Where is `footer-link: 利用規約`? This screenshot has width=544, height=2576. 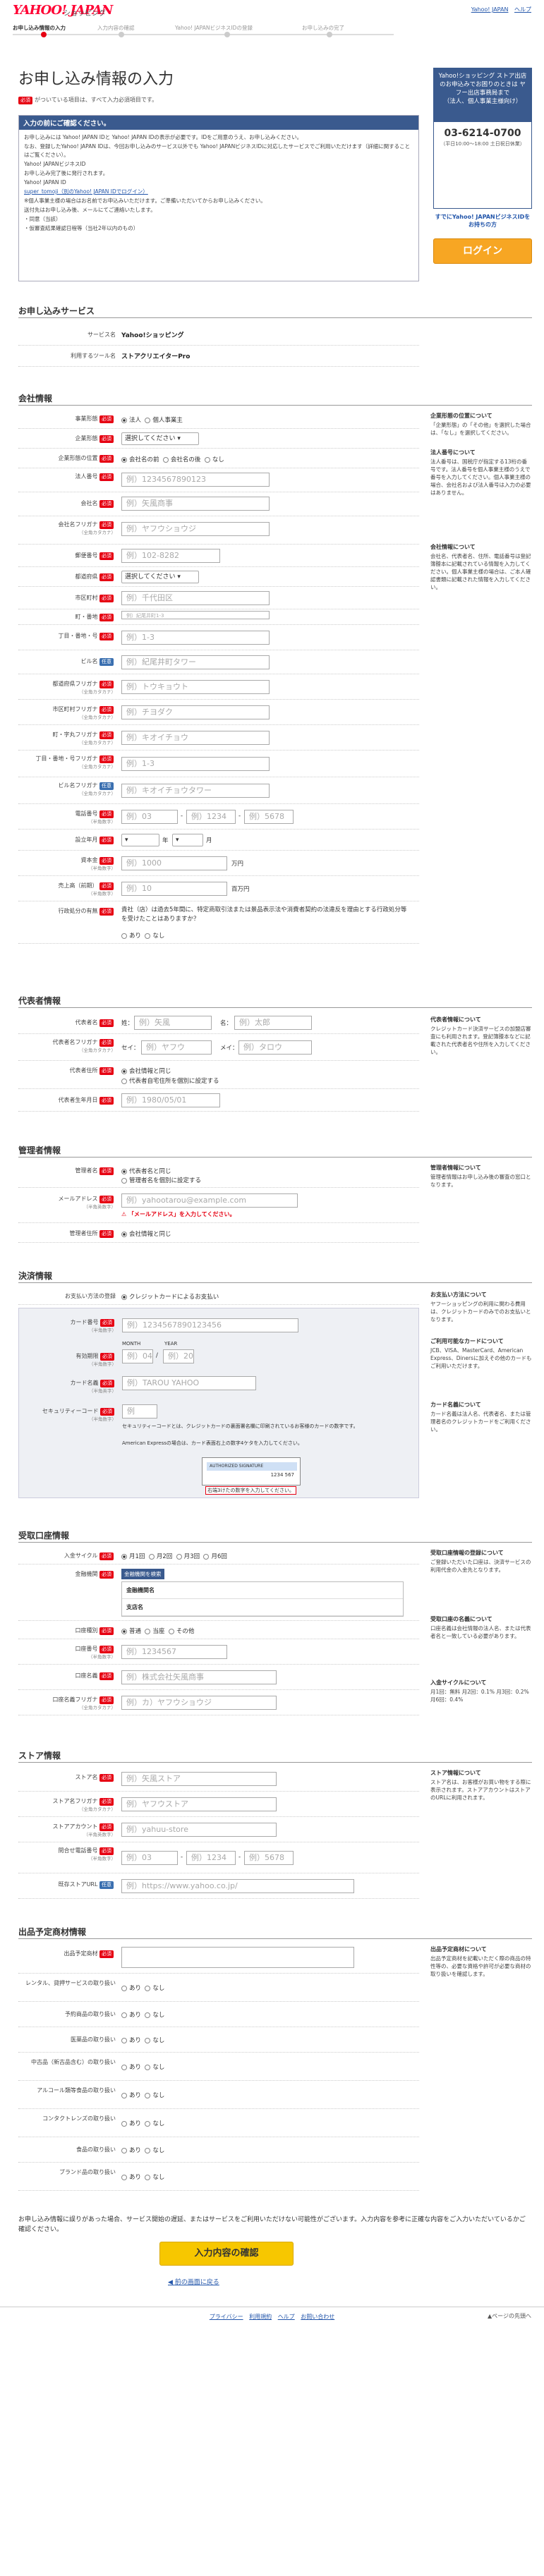
footer-link: 利用規約 is located at coordinates (260, 2317).